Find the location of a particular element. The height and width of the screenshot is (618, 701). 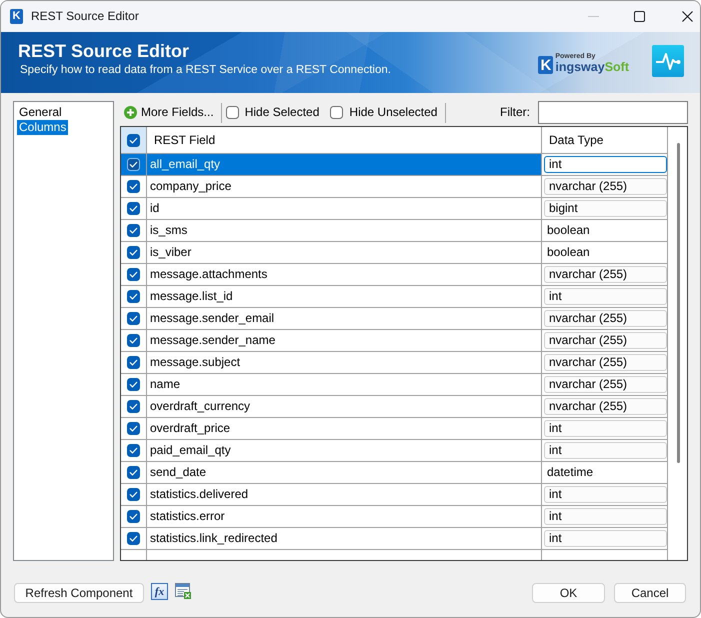

table-row: overdraft_currency nvarchar (255) is located at coordinates (394, 407).